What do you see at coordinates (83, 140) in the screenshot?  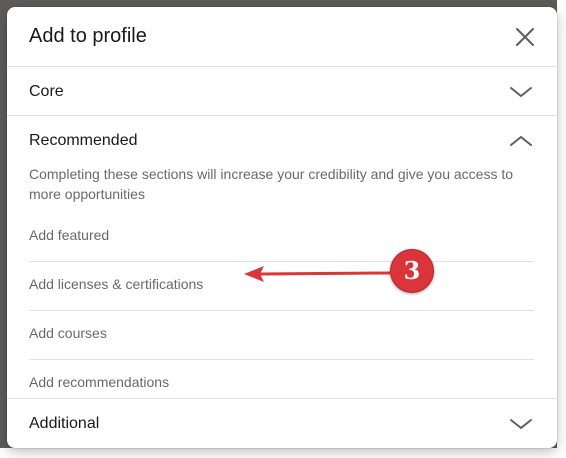 I see `section-recommended-label: Recommended` at bounding box center [83, 140].